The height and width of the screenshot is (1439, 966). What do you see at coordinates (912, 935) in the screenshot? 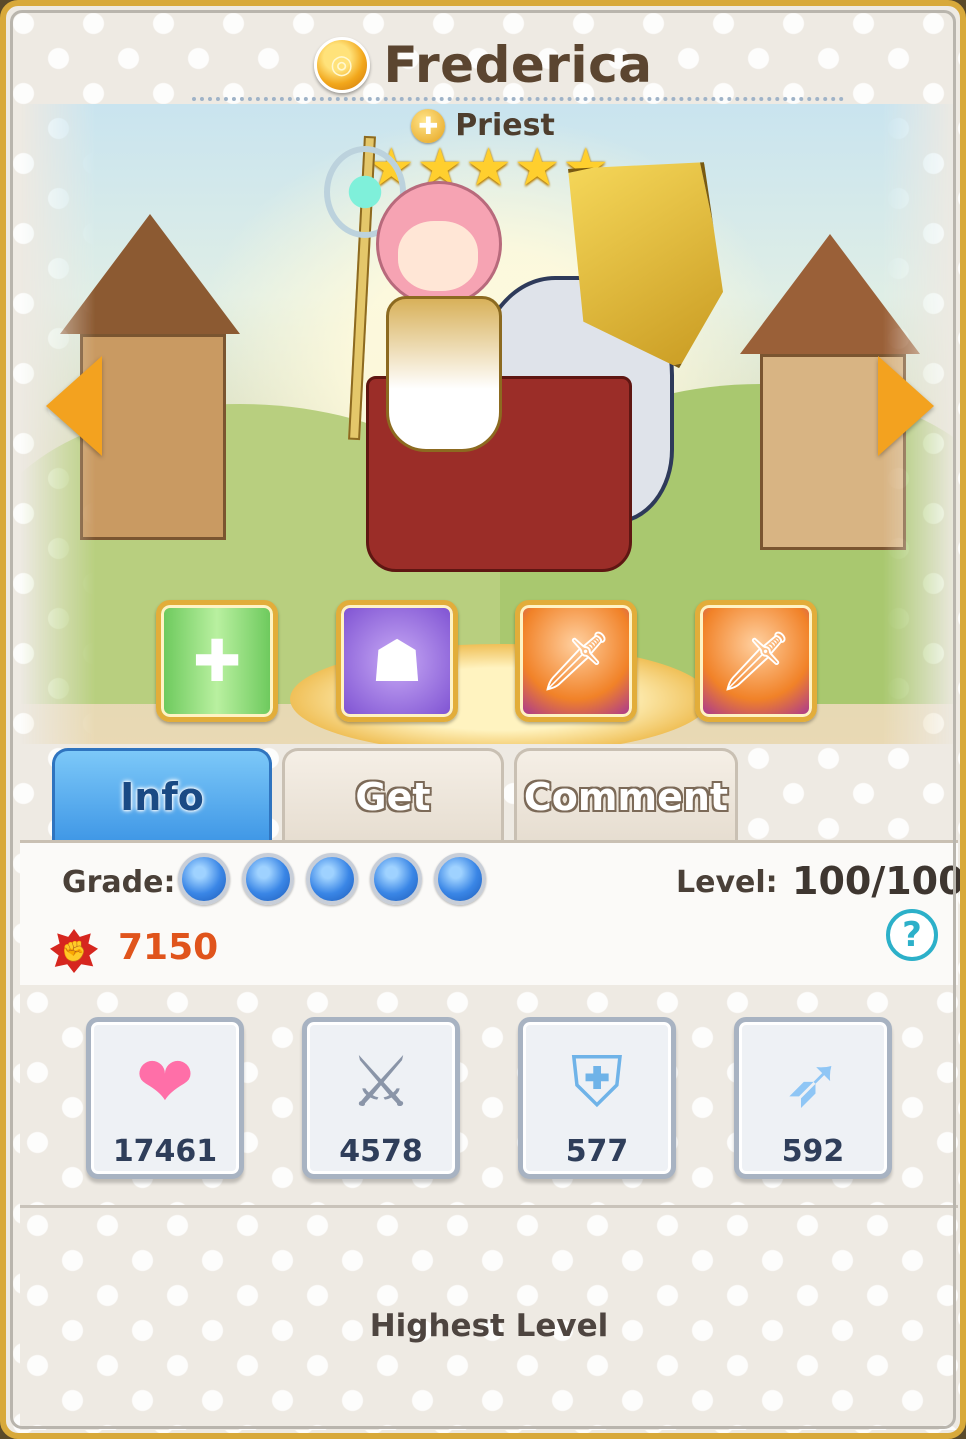
I see `help-button: ?` at bounding box center [912, 935].